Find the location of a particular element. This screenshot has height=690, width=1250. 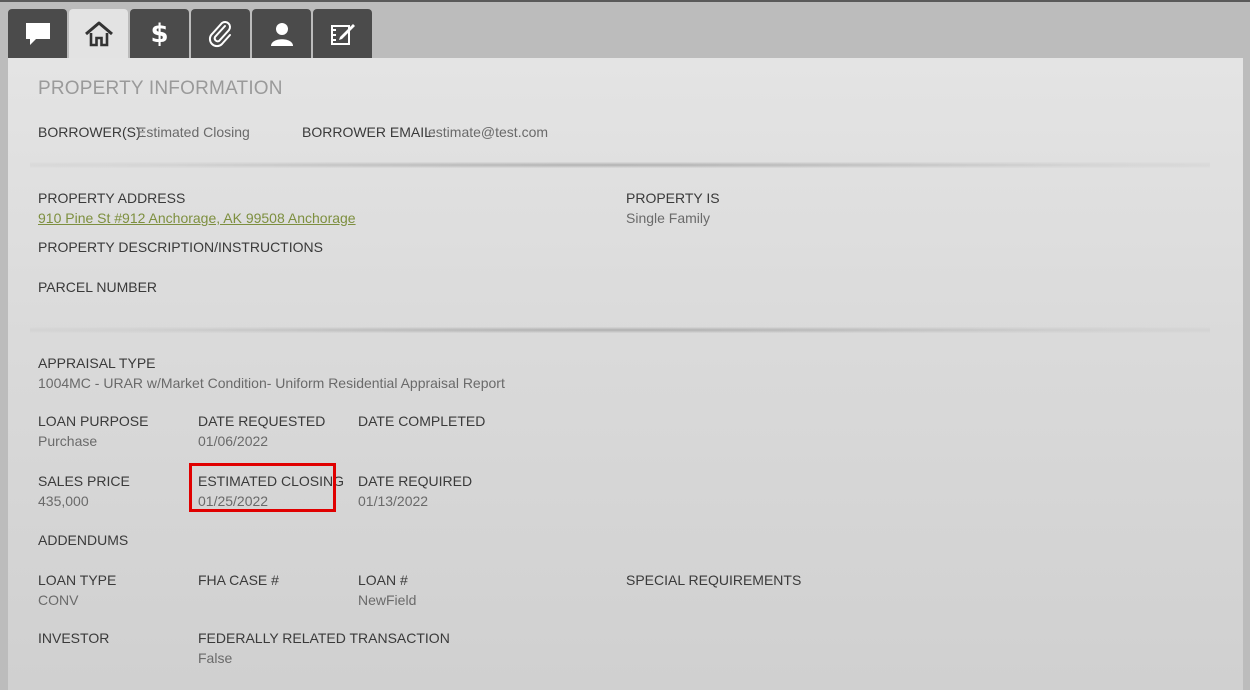

addendums-label: ADDENDUMS is located at coordinates (83, 540).